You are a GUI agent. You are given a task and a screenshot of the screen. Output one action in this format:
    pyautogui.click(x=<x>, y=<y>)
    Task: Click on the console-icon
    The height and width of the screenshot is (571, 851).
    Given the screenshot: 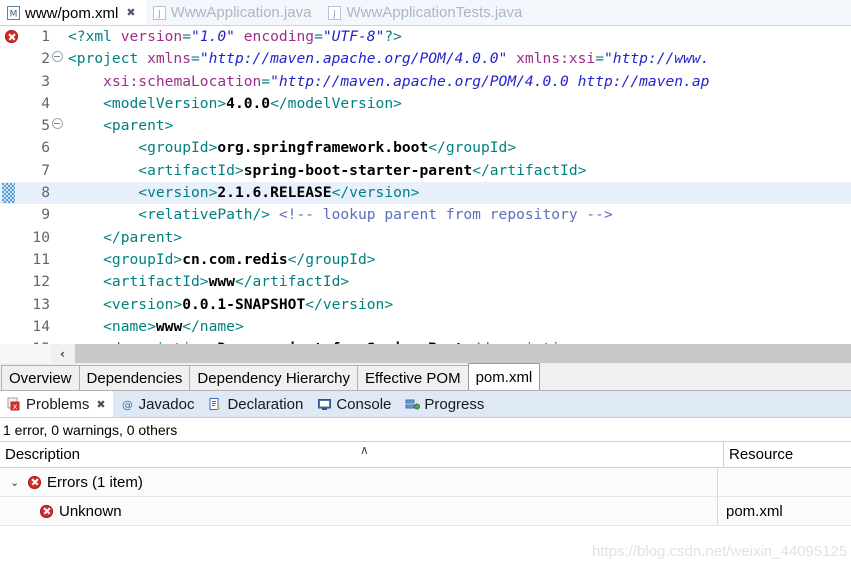 What is the action you would take?
    pyautogui.click(x=324, y=404)
    